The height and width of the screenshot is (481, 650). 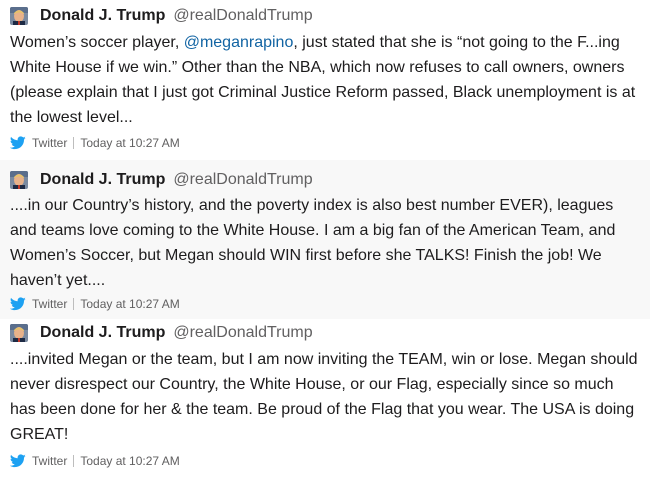 What do you see at coordinates (97, 42) in the screenshot?
I see `tweet-text-part: Women’s soccer player,` at bounding box center [97, 42].